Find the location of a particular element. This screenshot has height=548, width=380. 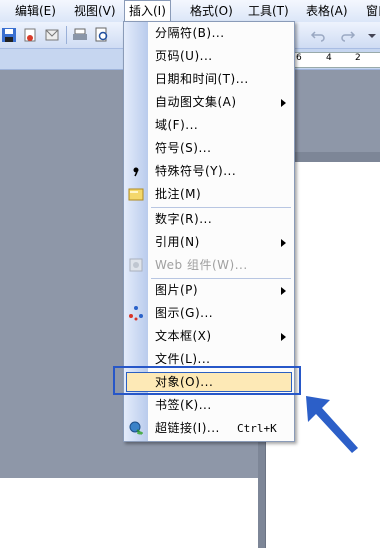

save-icon is located at coordinates (9, 35).